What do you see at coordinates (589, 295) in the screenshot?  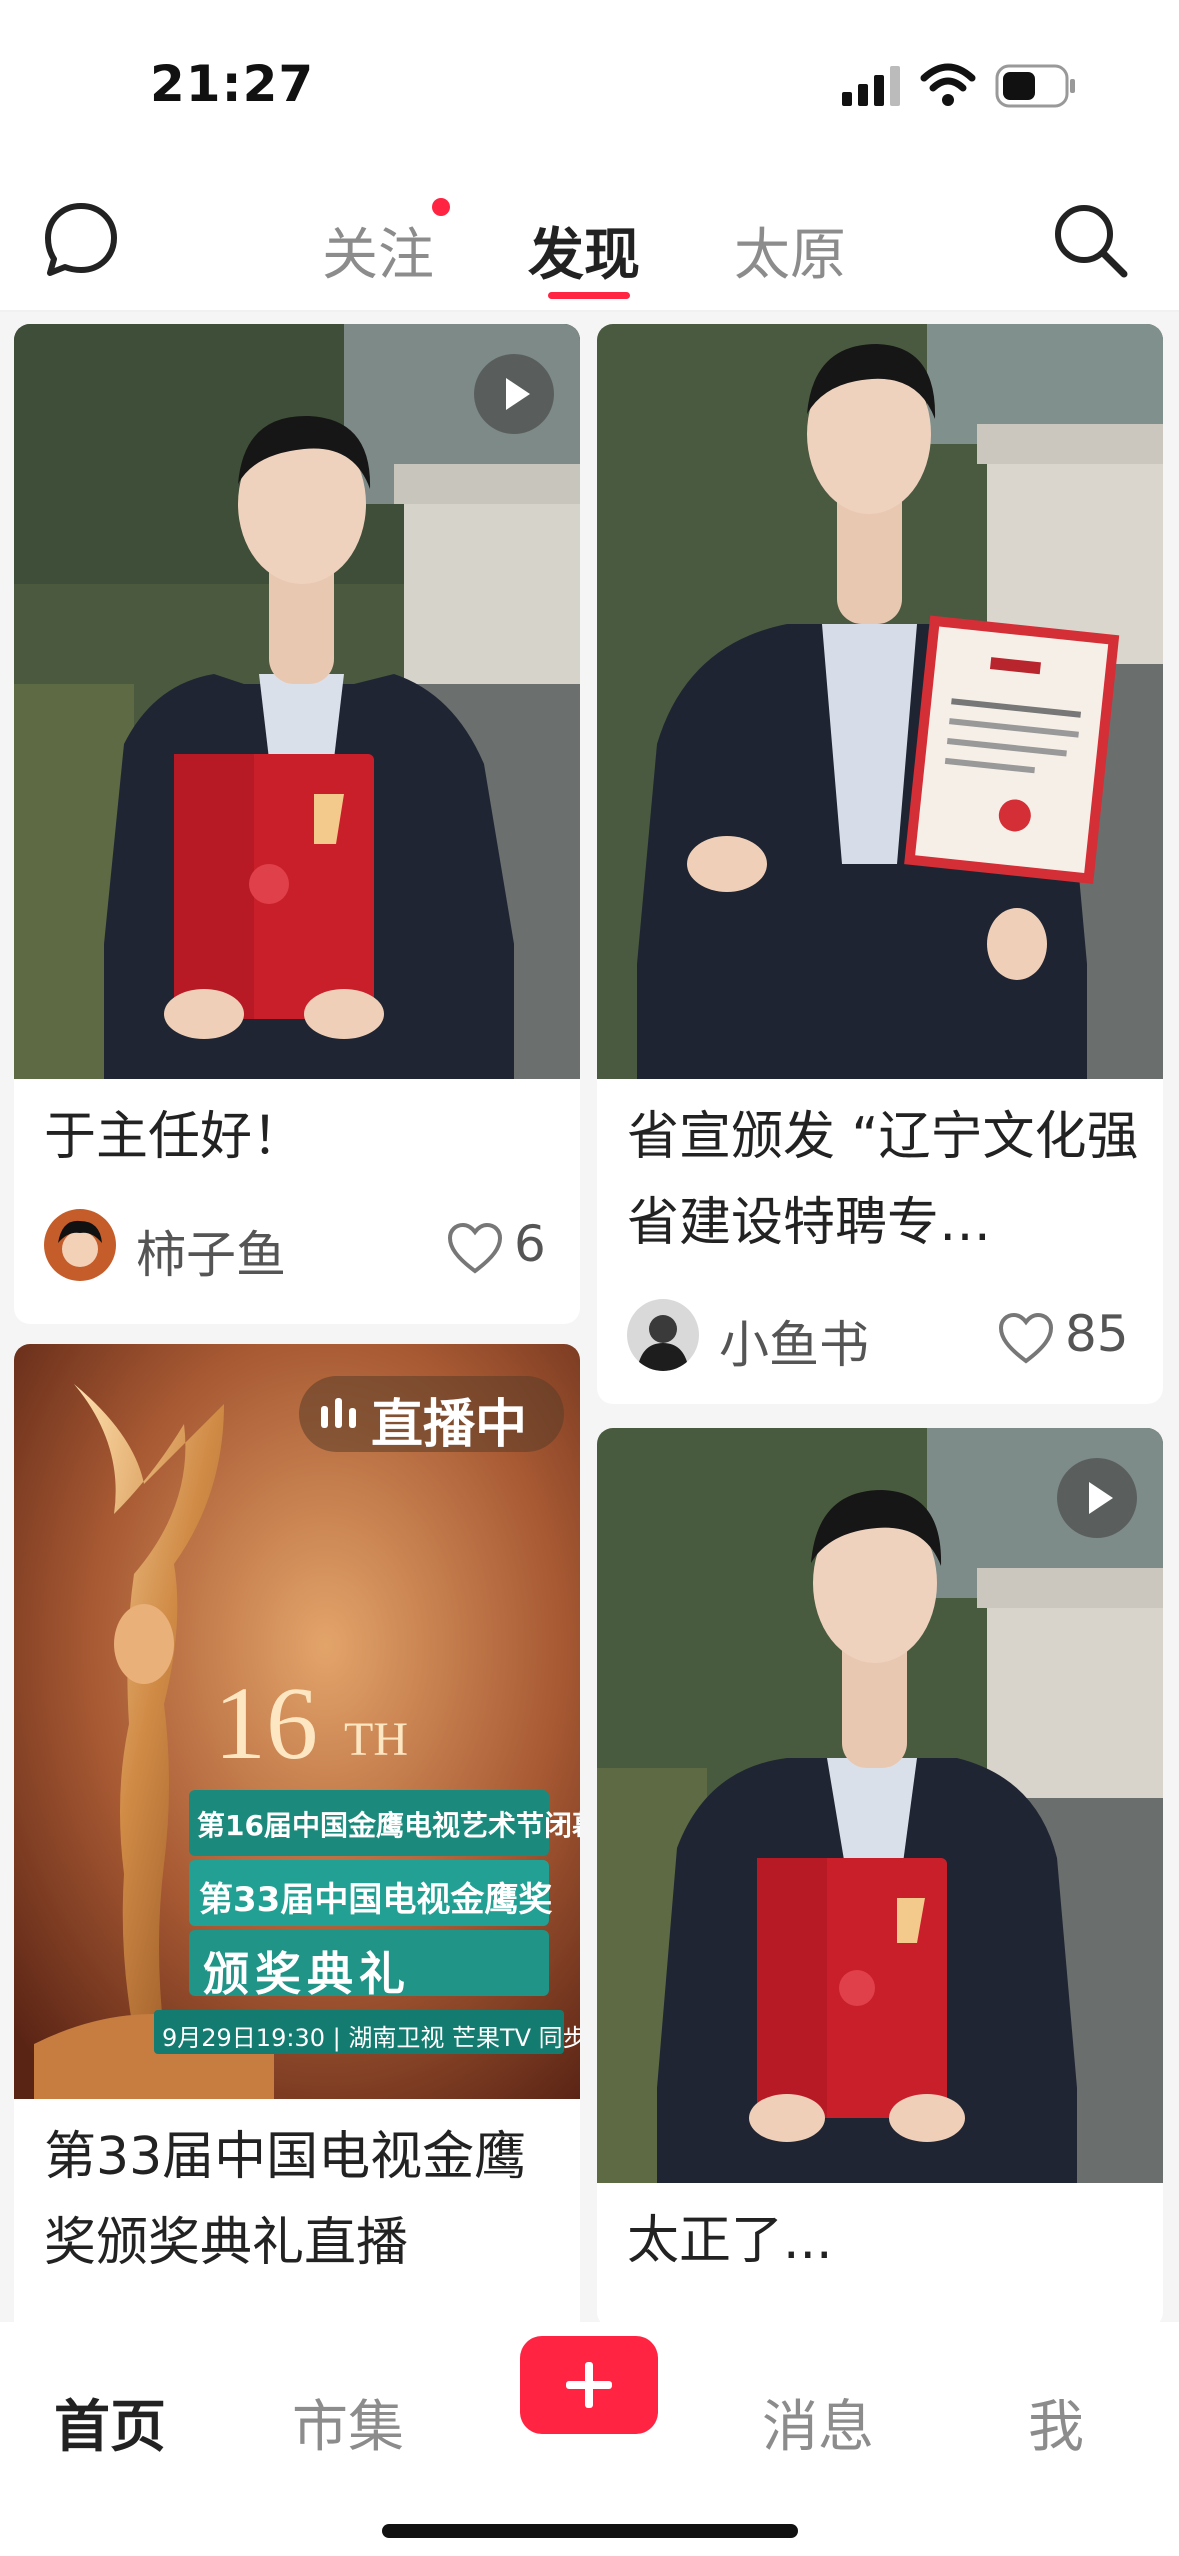 I see `active-tab-indicator` at bounding box center [589, 295].